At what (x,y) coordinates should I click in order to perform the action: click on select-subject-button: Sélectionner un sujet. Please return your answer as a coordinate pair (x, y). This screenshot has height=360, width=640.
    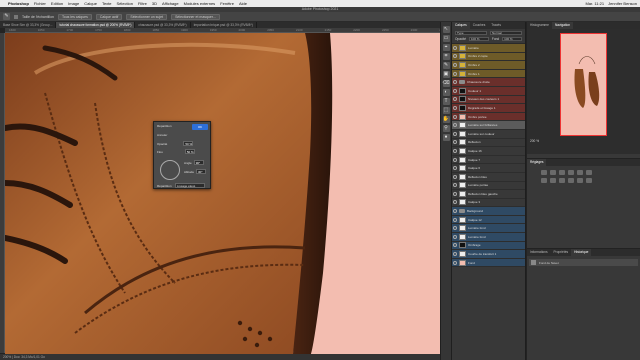
    Looking at the image, I should click on (147, 16).